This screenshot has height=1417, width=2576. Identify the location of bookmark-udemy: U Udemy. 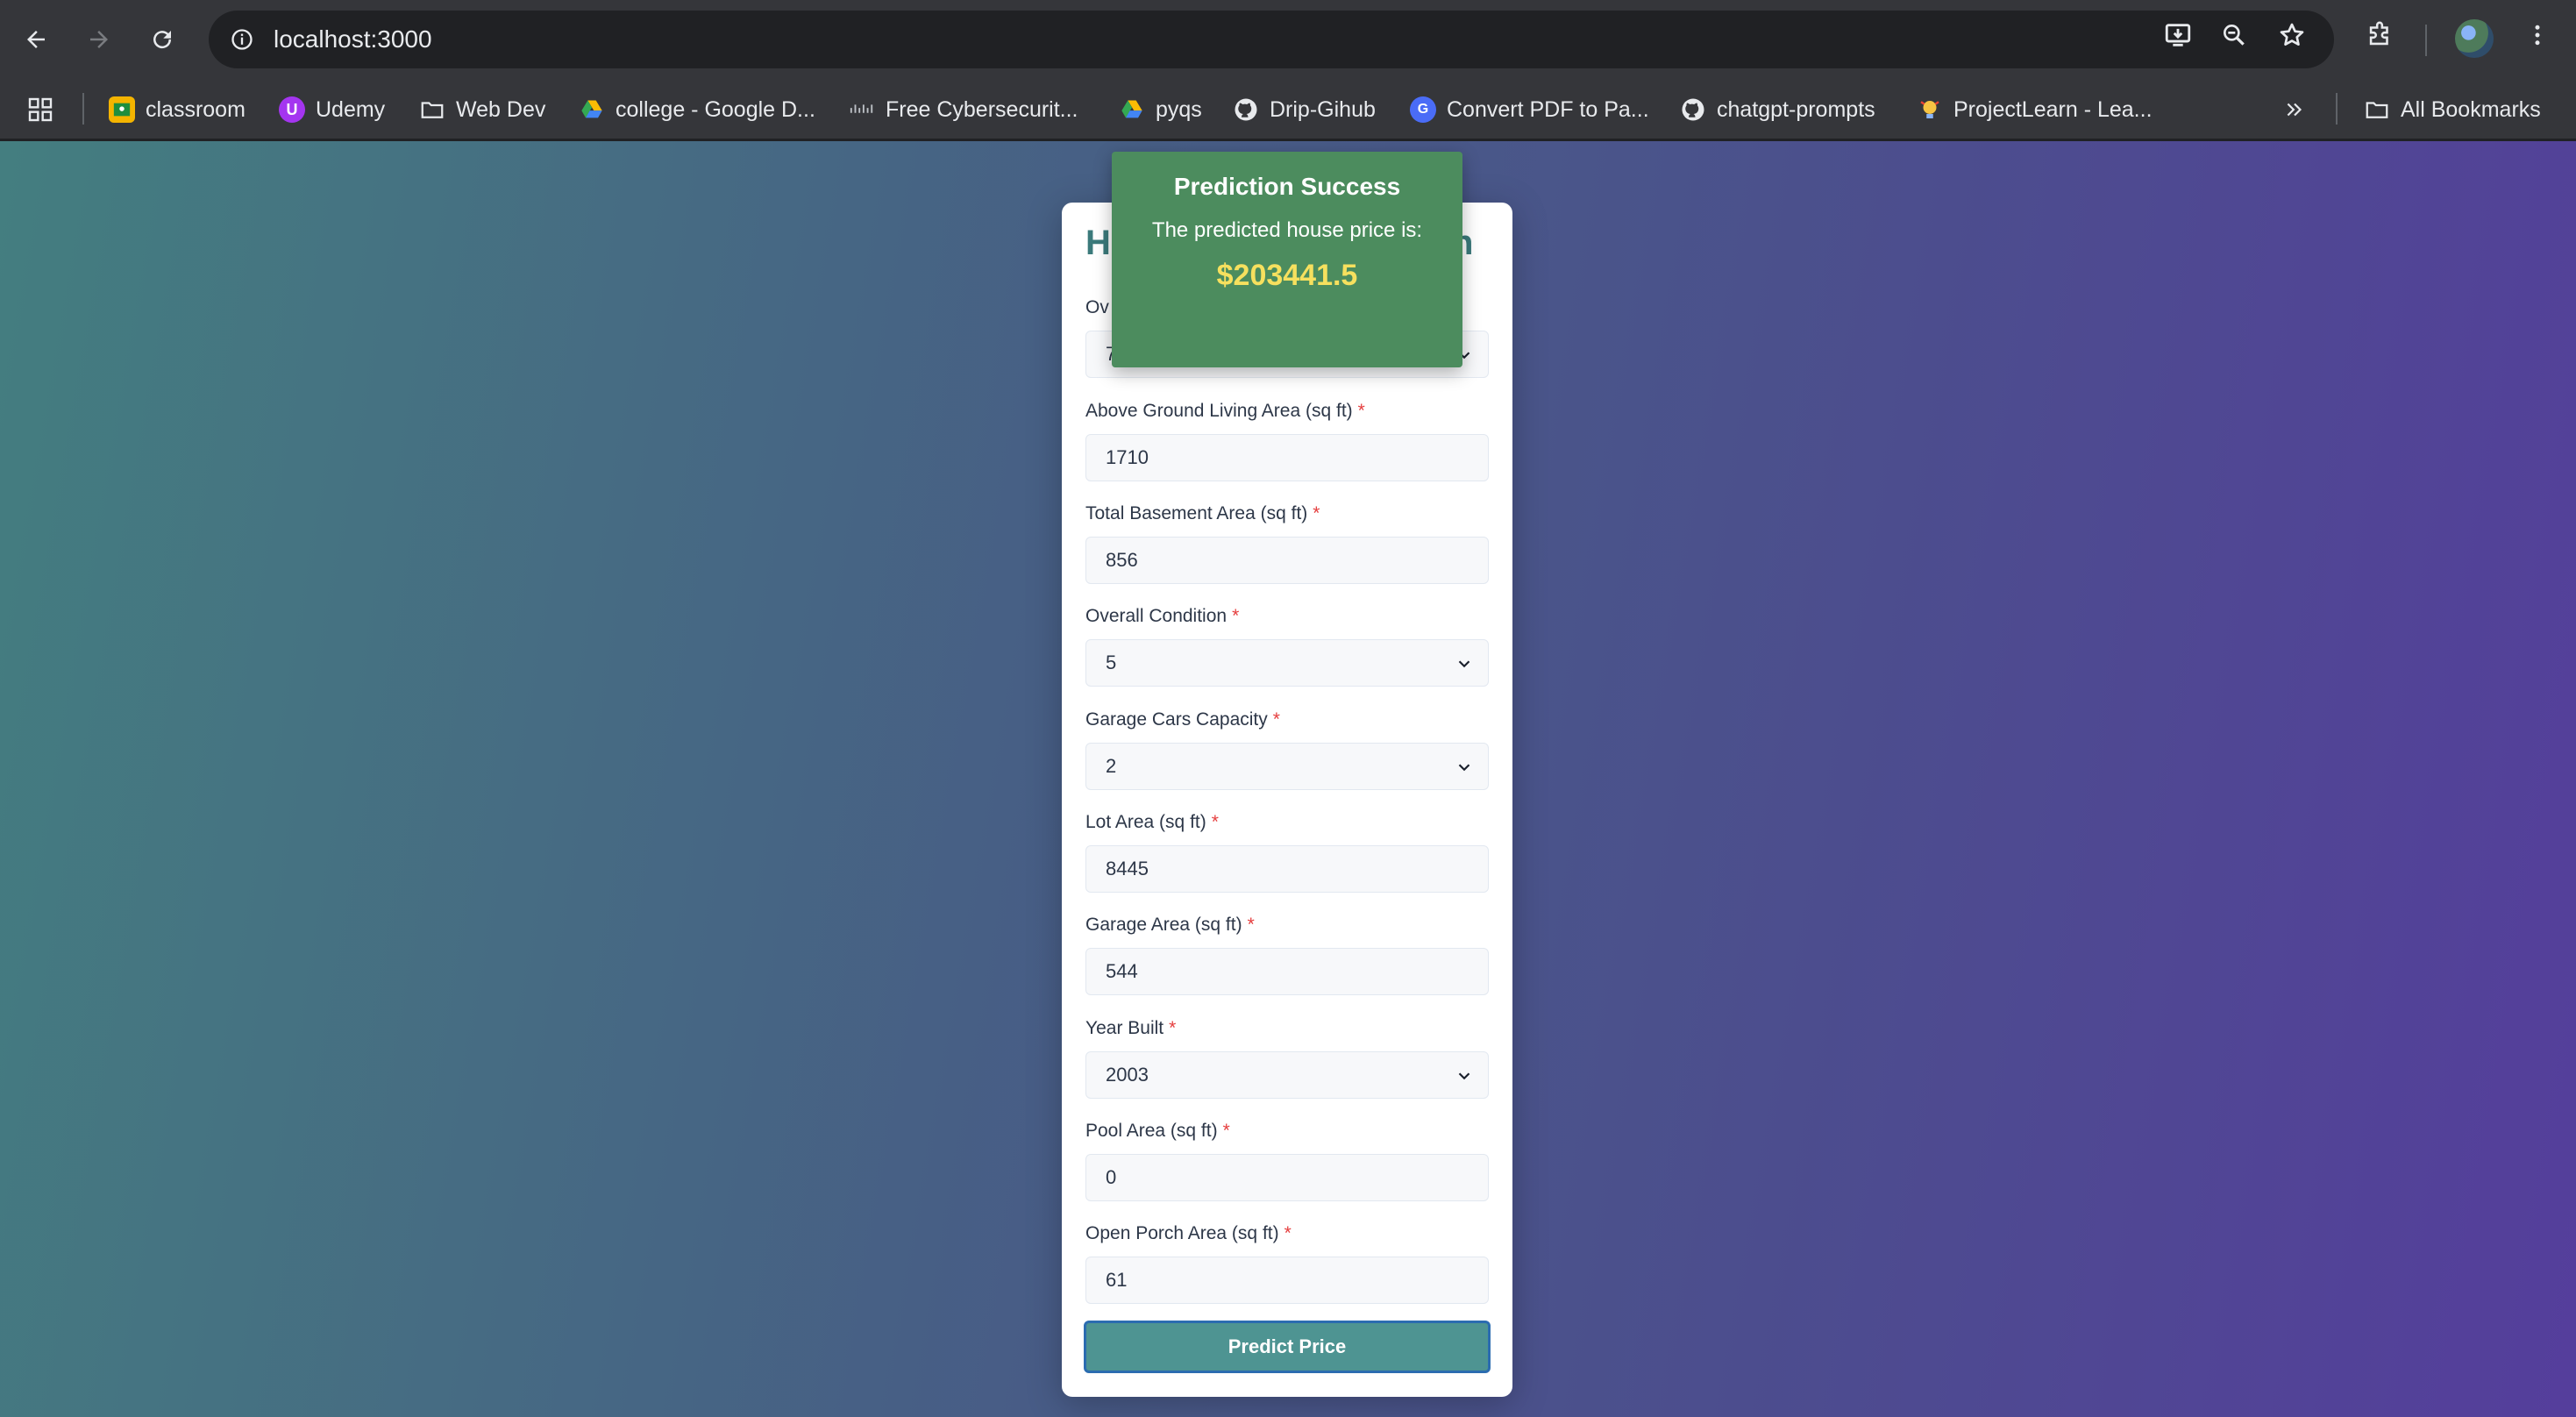
(332, 109).